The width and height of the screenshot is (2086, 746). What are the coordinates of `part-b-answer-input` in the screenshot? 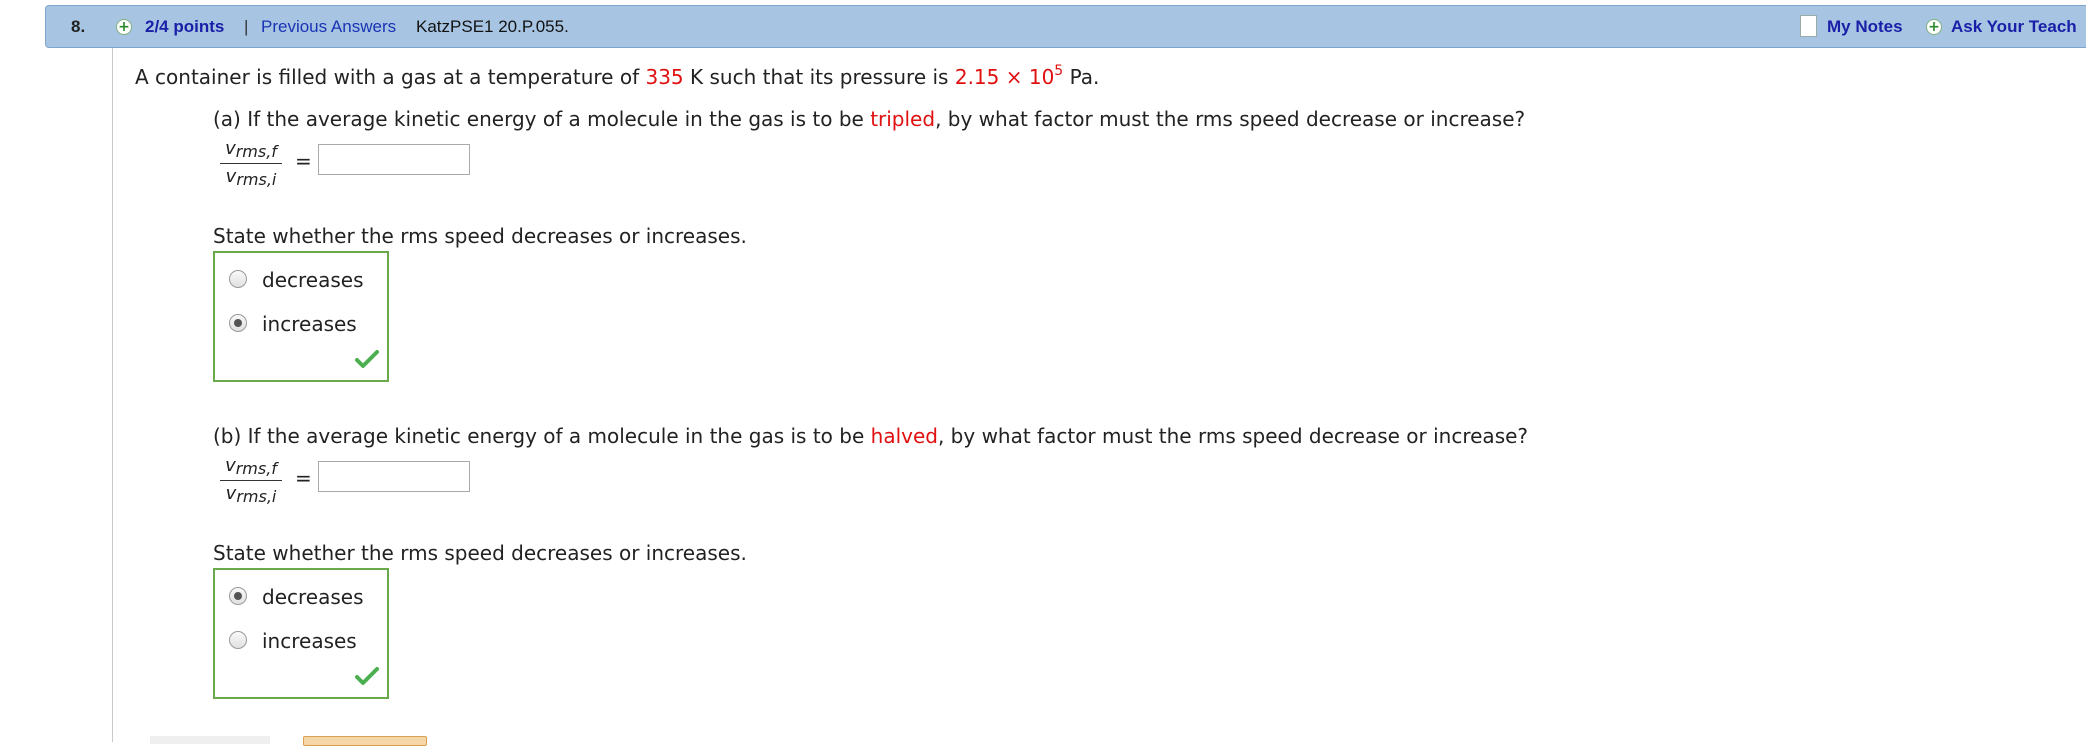 It's located at (394, 476).